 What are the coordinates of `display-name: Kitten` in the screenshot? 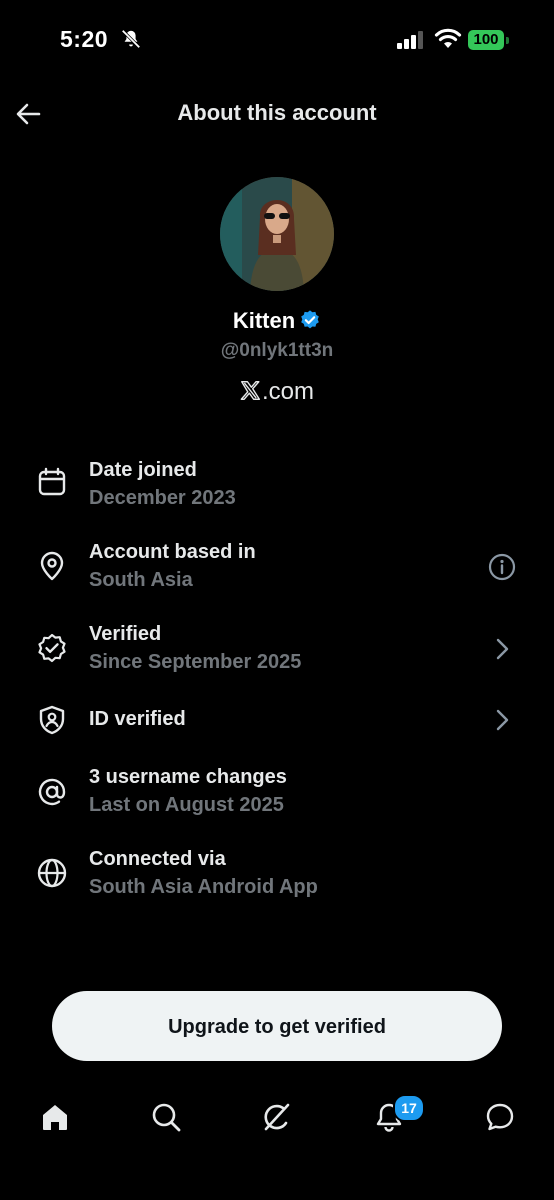 It's located at (264, 320).